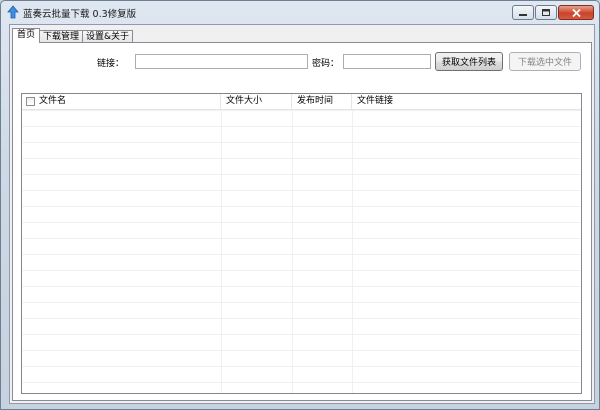  Describe the element at coordinates (256, 101) in the screenshot. I see `column-header-size: 文件大小` at that location.